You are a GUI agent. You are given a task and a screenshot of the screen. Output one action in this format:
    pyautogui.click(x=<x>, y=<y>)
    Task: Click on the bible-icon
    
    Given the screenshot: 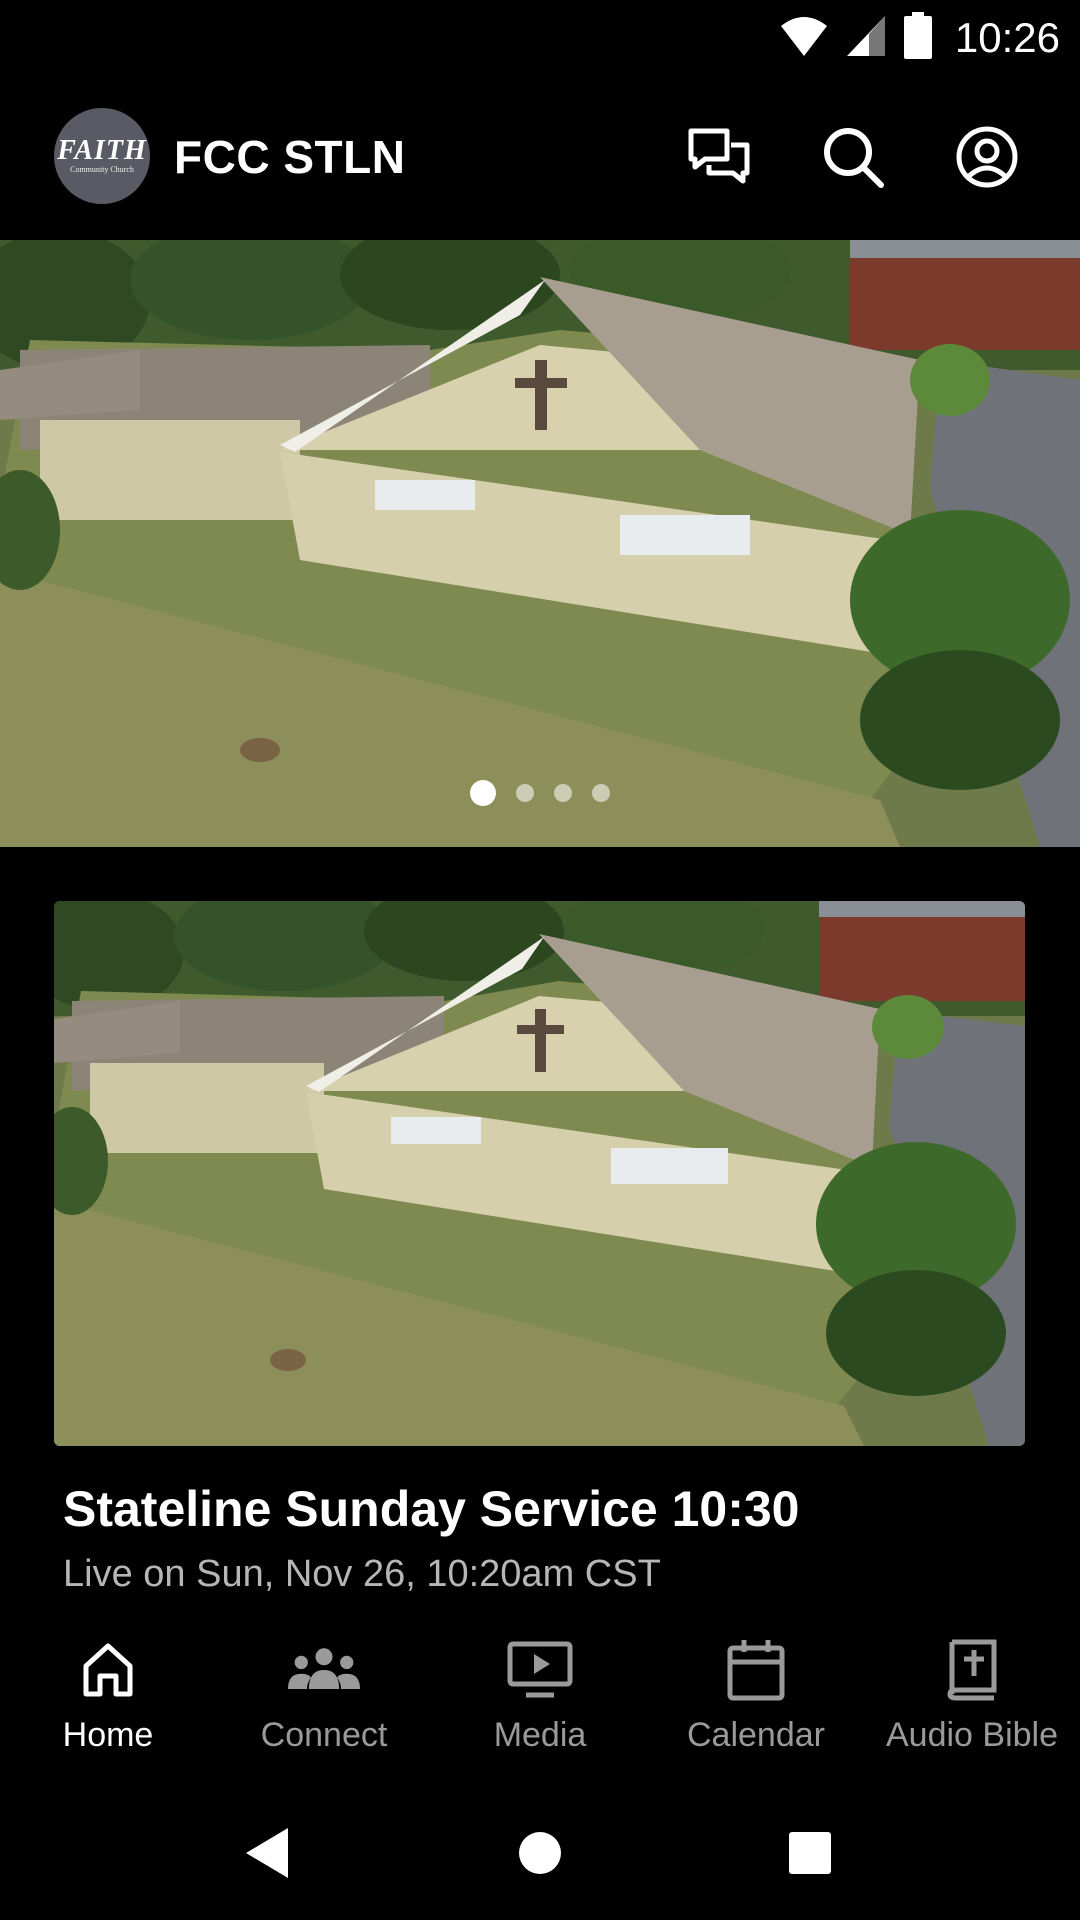 What is the action you would take?
    pyautogui.click(x=972, y=1670)
    